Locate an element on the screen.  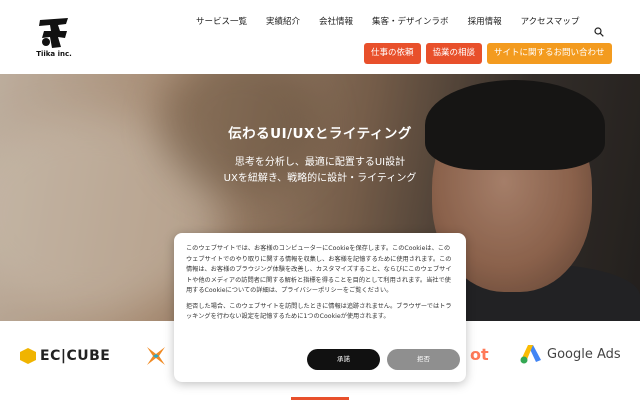
hero-subtitle: 思考を分析し、最適に配置するUI設計 is located at coordinates (320, 162).